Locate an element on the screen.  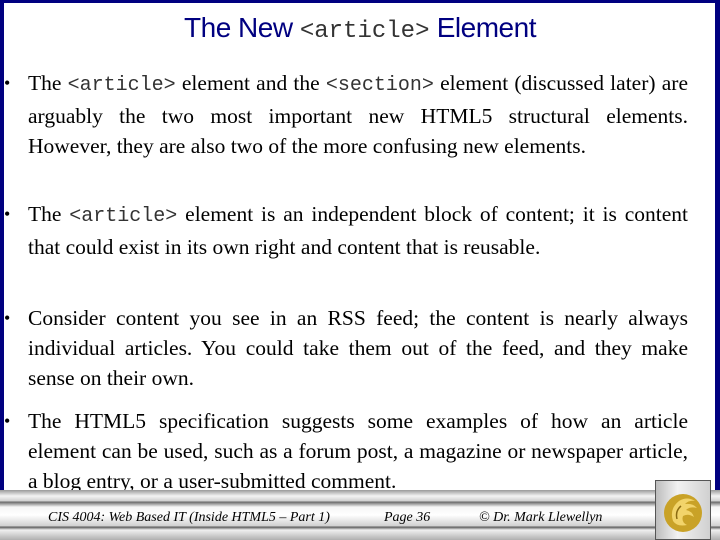
bullet-text-run: element and the is located at coordinates (250, 83).